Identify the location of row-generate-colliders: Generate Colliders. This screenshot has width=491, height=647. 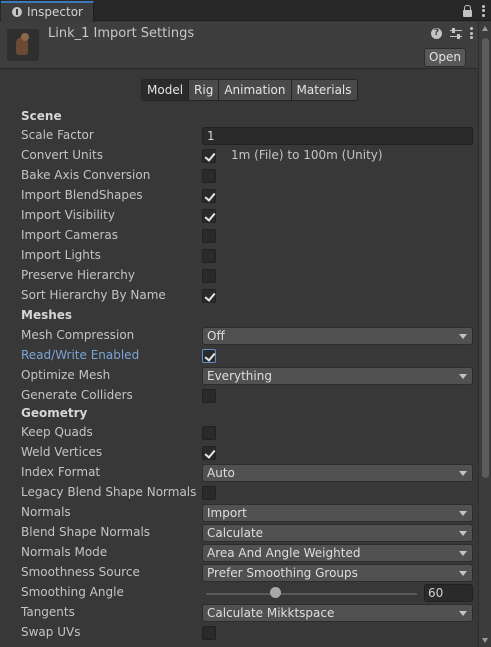
(239, 396).